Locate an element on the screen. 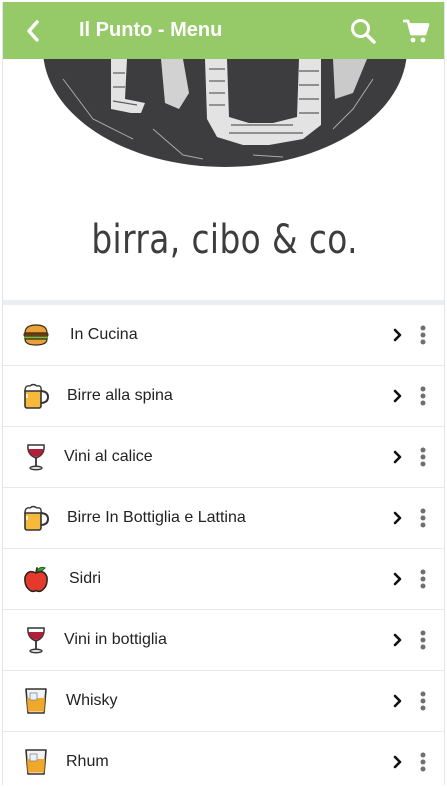 The image size is (447, 787). list-item: Birre alla spina is located at coordinates (223, 396).